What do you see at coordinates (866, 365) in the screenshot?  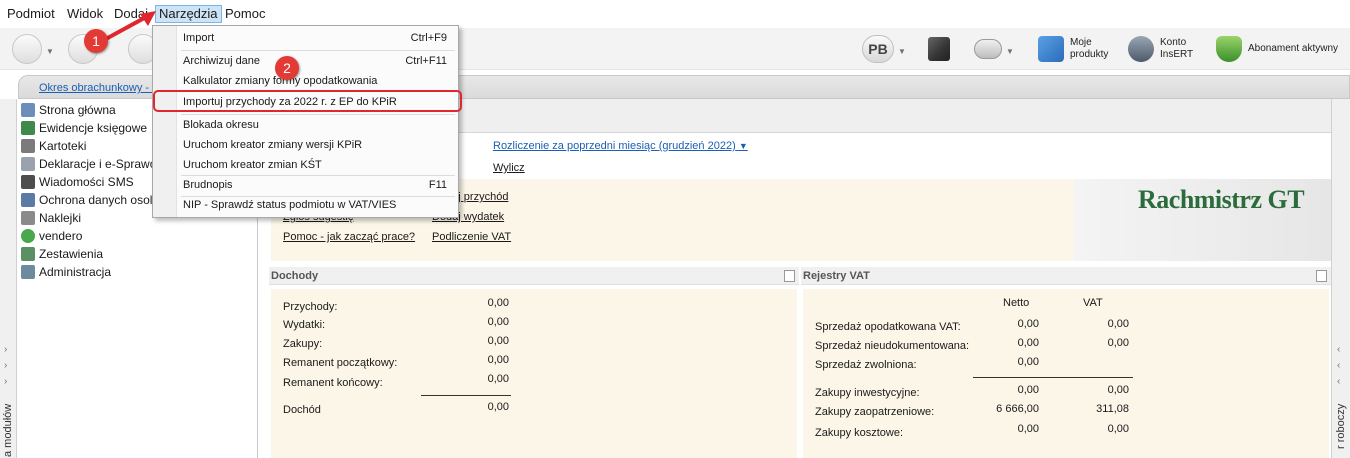 I see `vat-row-label: Sprzedaż zwolniona:` at bounding box center [866, 365].